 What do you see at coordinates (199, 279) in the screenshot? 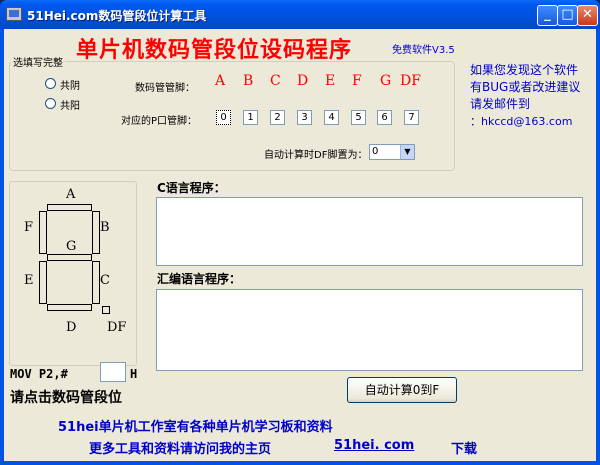
I see `asm-code-label: 汇编语言程序：` at bounding box center [199, 279].